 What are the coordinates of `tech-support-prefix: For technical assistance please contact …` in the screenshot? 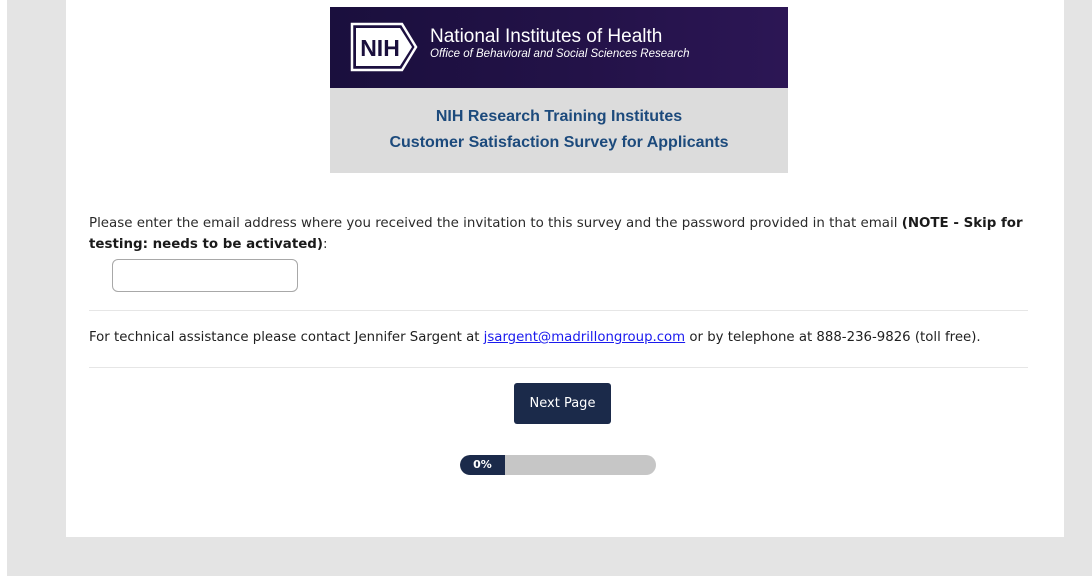 It's located at (286, 337).